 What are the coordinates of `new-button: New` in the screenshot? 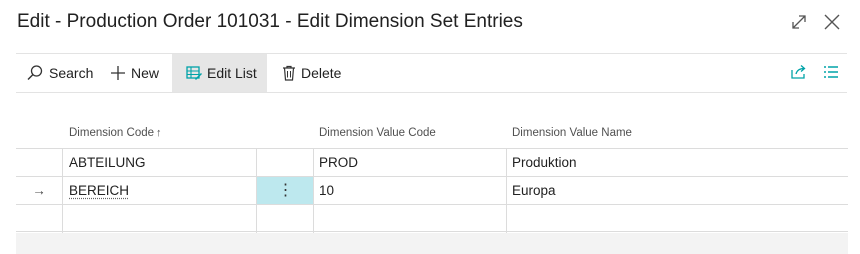 It's located at (134, 73).